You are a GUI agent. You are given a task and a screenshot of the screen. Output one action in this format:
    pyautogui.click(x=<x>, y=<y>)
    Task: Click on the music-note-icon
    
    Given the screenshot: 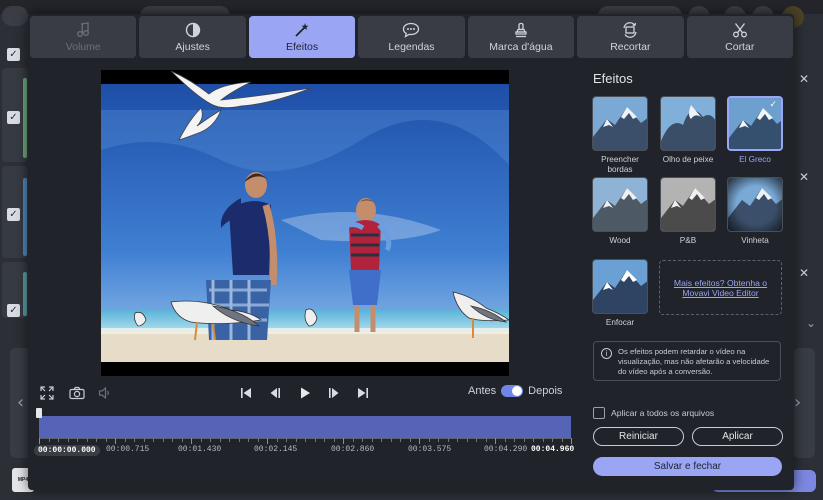 What is the action you would take?
    pyautogui.click(x=83, y=29)
    